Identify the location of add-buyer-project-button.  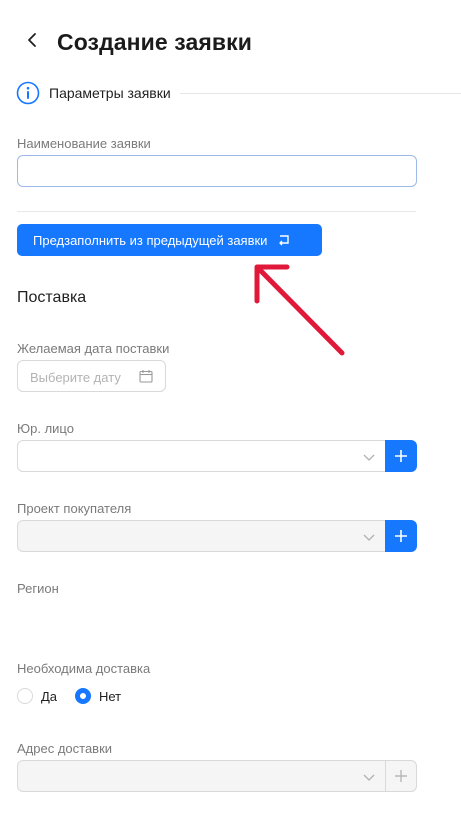
(401, 536).